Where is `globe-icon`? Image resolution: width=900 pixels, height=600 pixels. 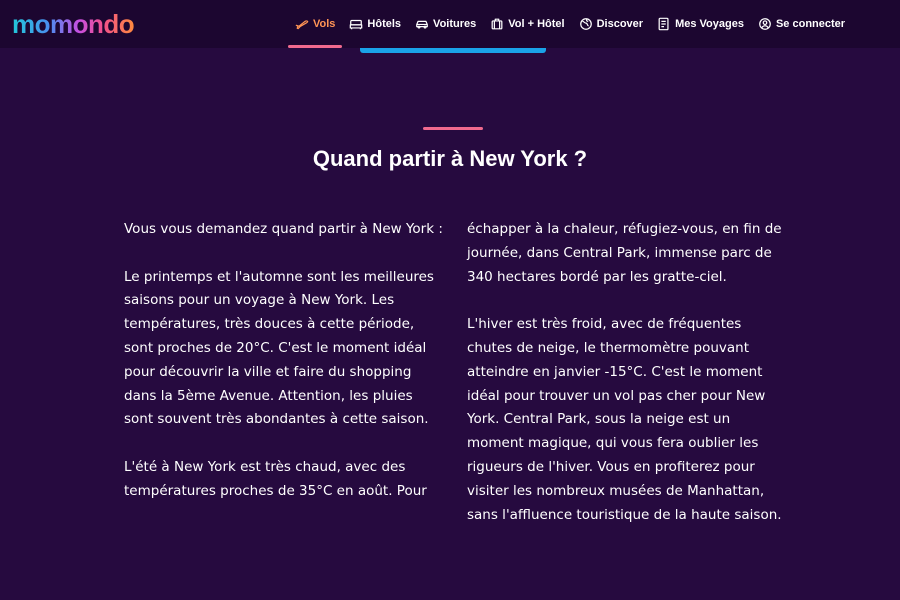
globe-icon is located at coordinates (586, 24).